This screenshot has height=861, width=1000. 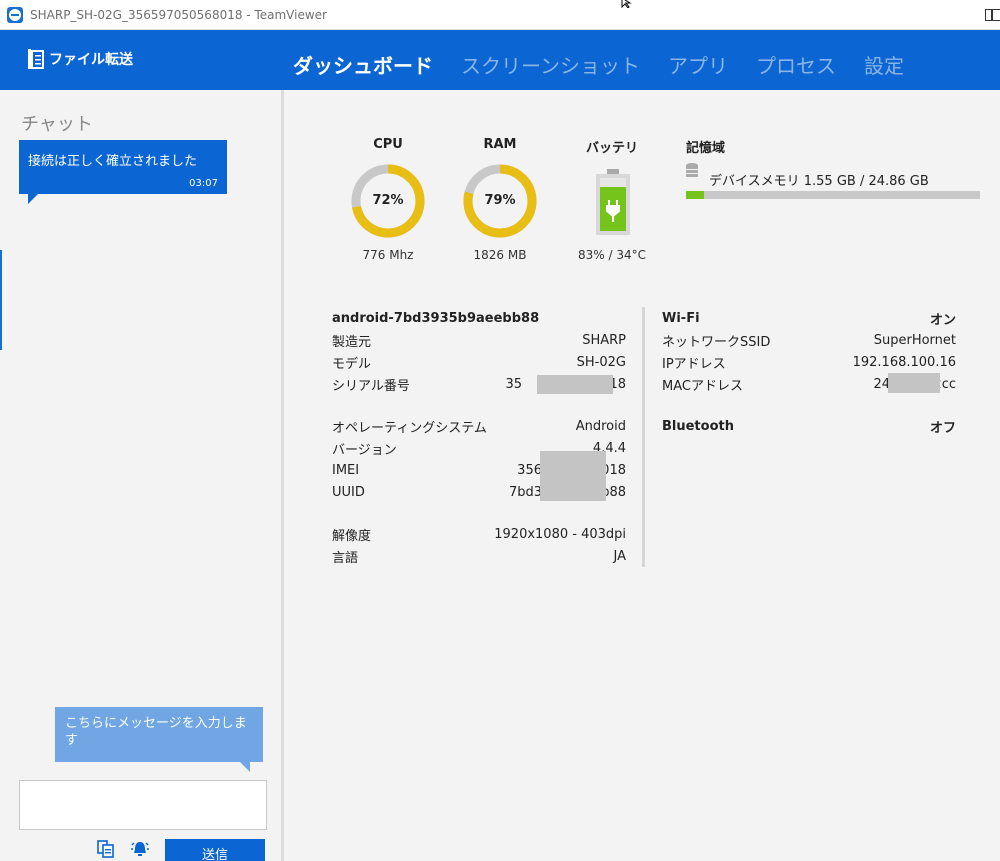 I want to click on file-transfer-button: ファイル転送, so click(x=80, y=59).